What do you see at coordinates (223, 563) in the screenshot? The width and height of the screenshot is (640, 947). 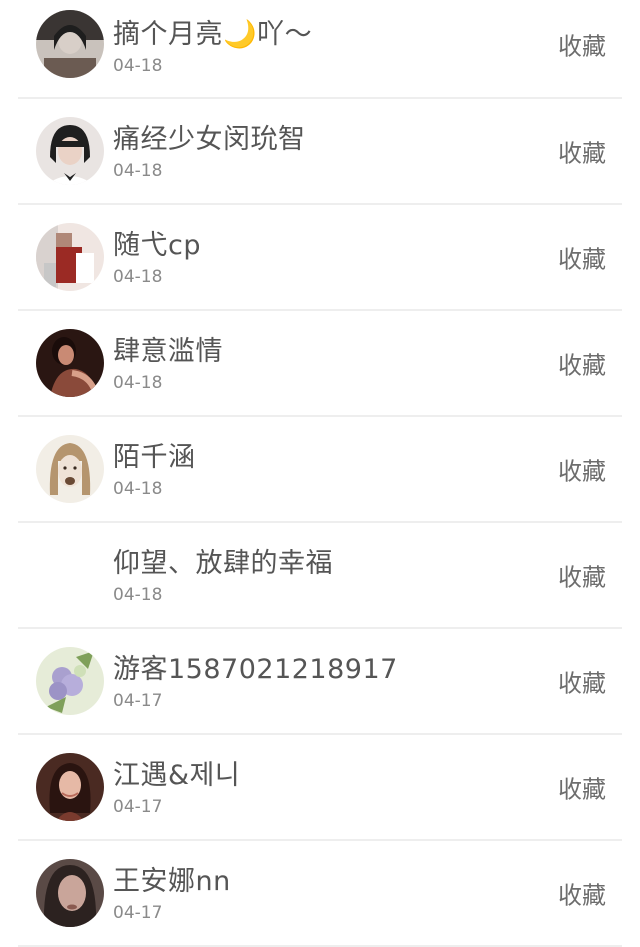 I see `user-name: 仰望、放肆的幸福` at bounding box center [223, 563].